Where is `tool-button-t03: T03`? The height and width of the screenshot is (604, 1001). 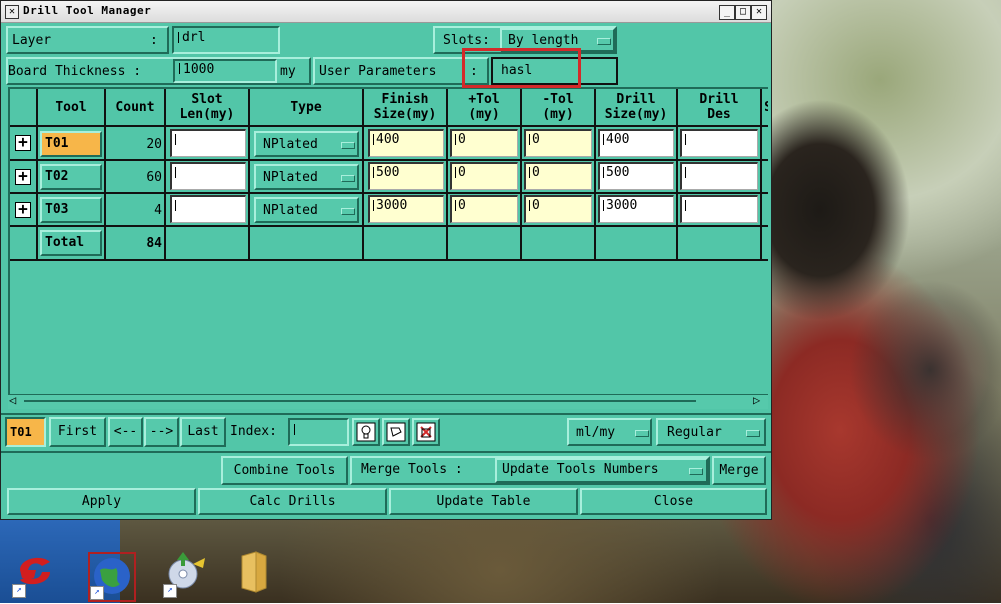
tool-button-t03: T03 is located at coordinates (71, 210).